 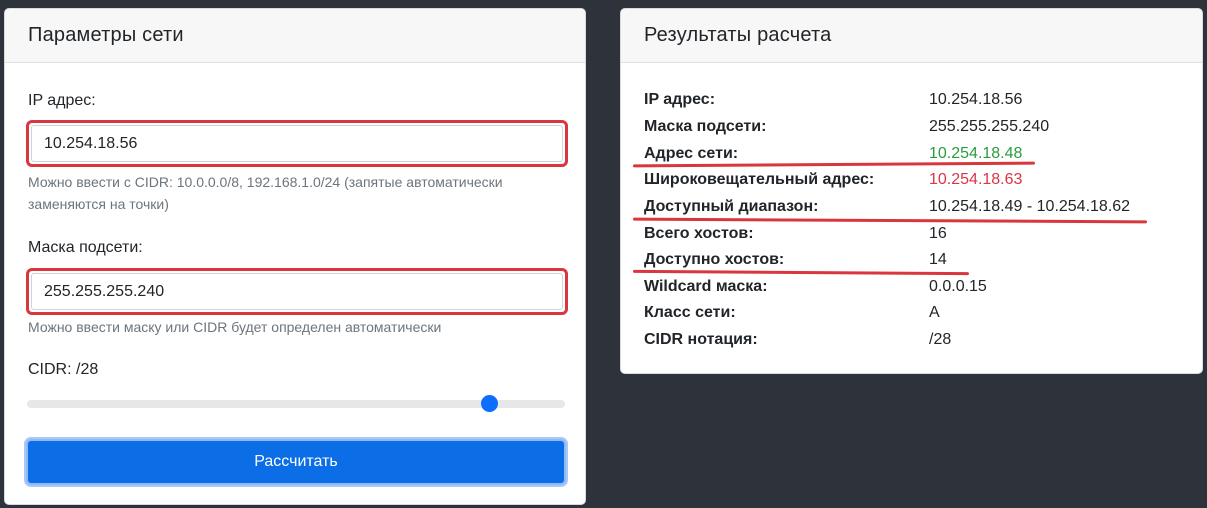 What do you see at coordinates (914, 104) in the screenshot?
I see `result-row-ip: IP адрес: 10.254.18.56` at bounding box center [914, 104].